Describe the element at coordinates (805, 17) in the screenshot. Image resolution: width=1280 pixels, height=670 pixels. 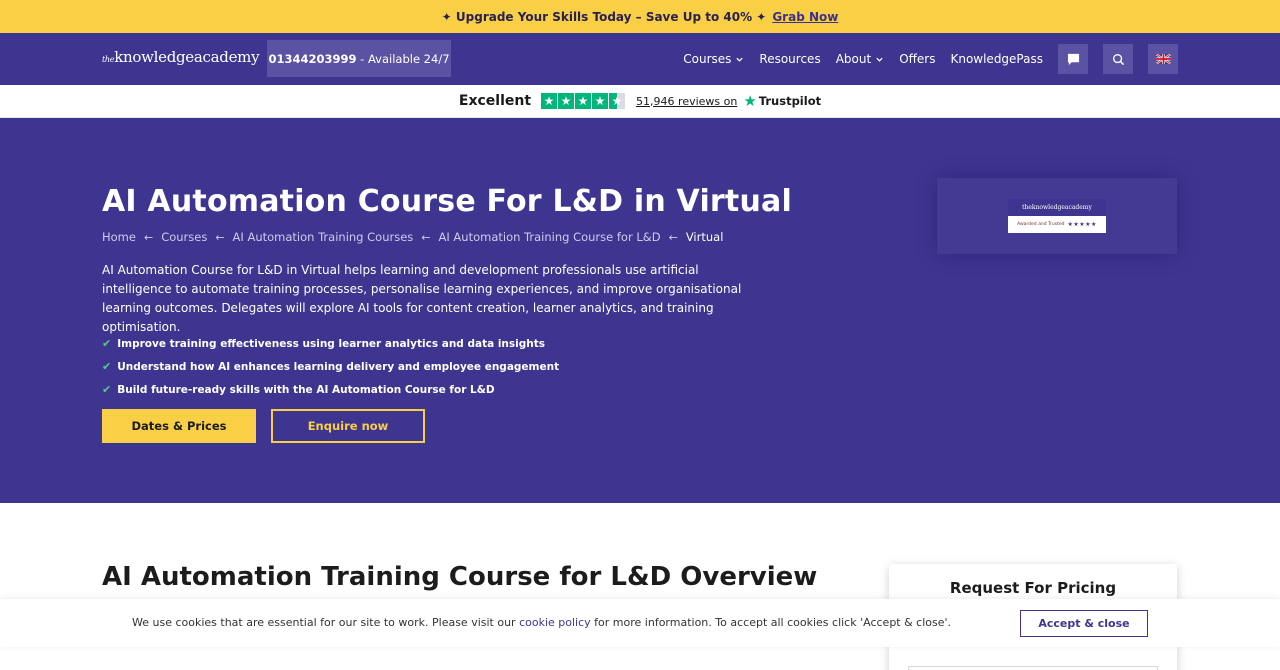
I see `grab-now-link: Grab Now` at that location.